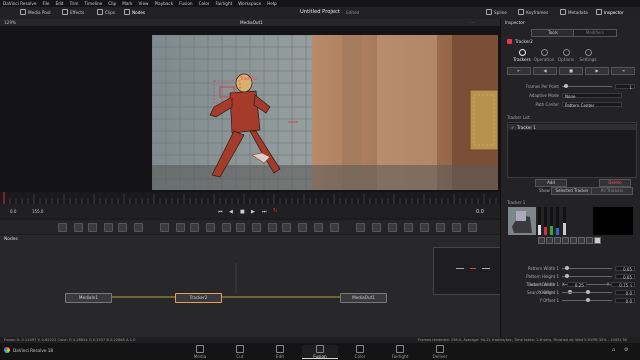  I want to click on page-tab-fusion: Fusion, so click(320, 352).